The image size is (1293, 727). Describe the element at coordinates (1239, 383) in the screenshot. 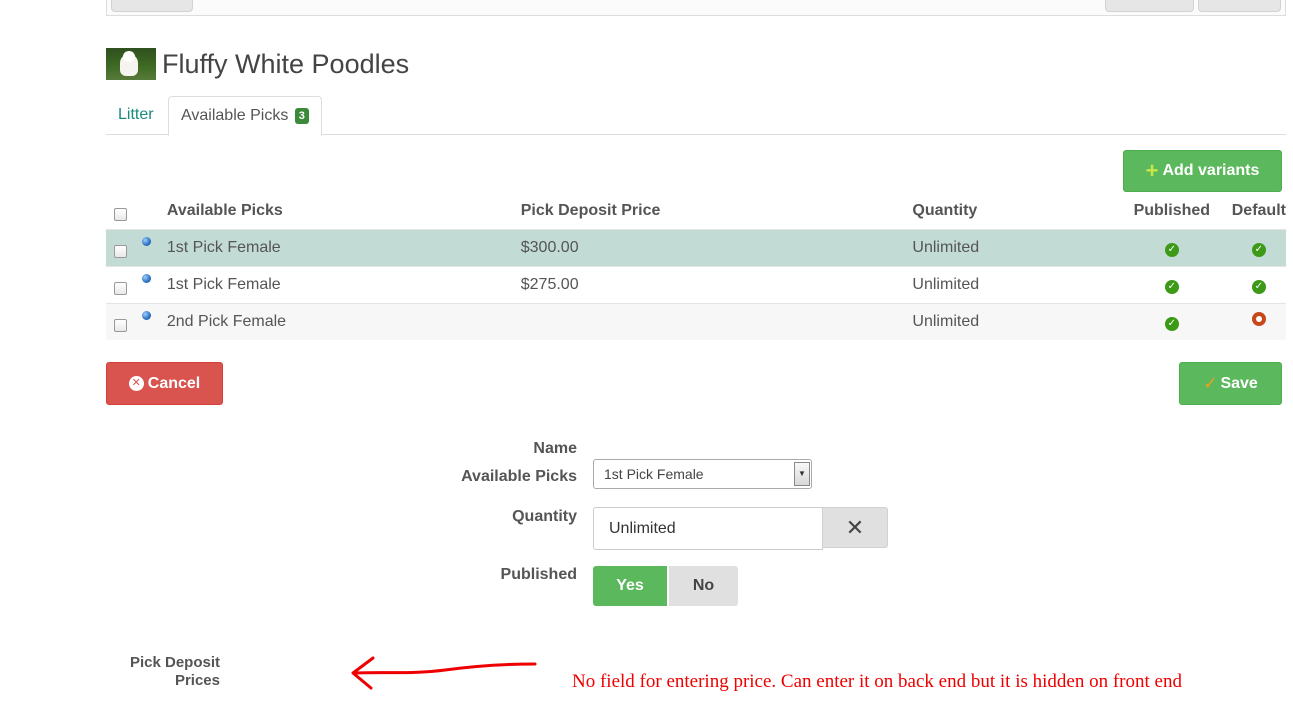

I see `save-label: Save` at that location.